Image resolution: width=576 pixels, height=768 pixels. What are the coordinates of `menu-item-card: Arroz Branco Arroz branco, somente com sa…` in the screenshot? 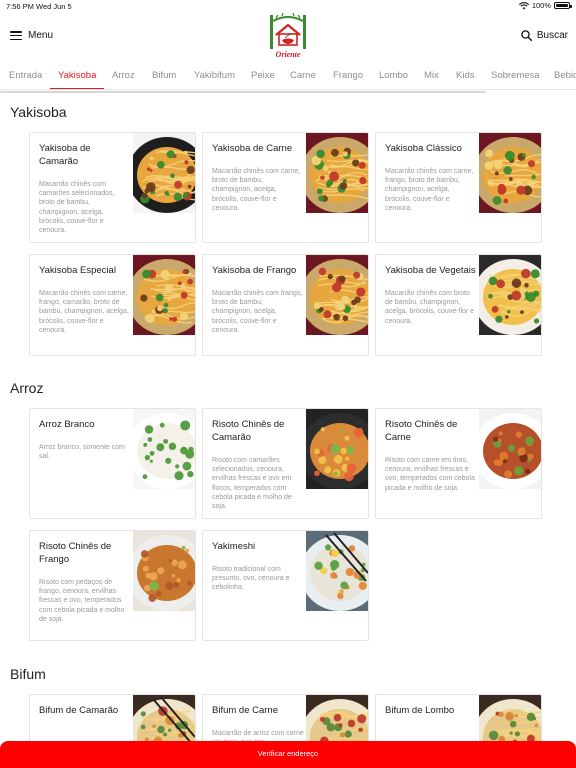 It's located at (112, 463).